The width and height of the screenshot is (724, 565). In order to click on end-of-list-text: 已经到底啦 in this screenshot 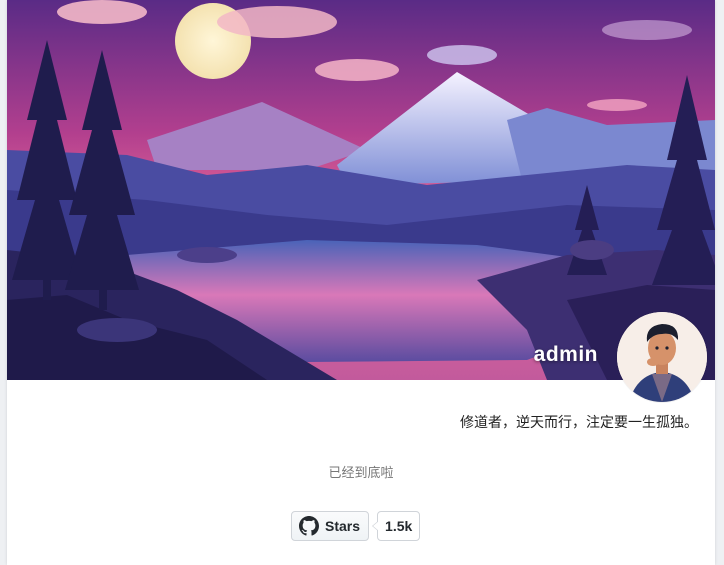, I will do `click(361, 473)`.